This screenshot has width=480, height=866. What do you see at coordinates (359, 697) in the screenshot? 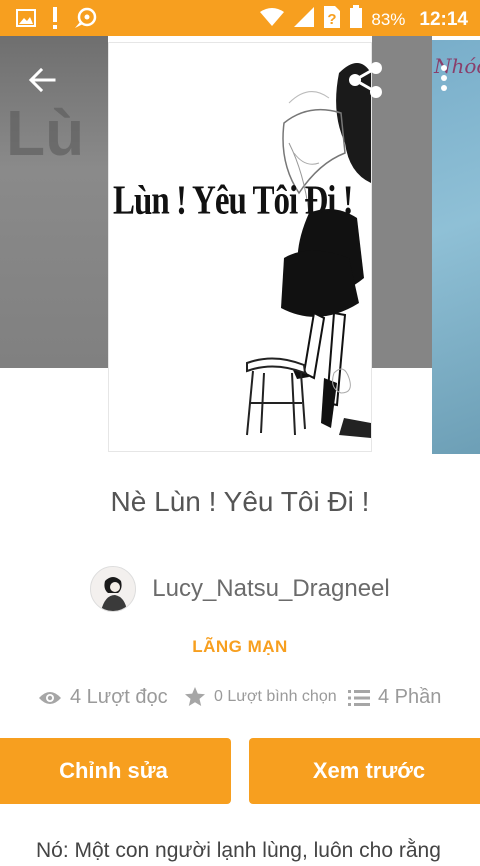
I see `list-icon` at bounding box center [359, 697].